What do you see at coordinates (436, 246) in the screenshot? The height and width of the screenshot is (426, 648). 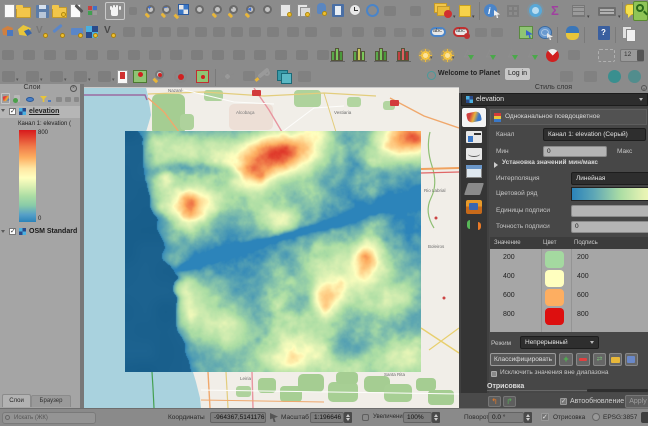 I see `svg-text: Boleiros` at bounding box center [436, 246].